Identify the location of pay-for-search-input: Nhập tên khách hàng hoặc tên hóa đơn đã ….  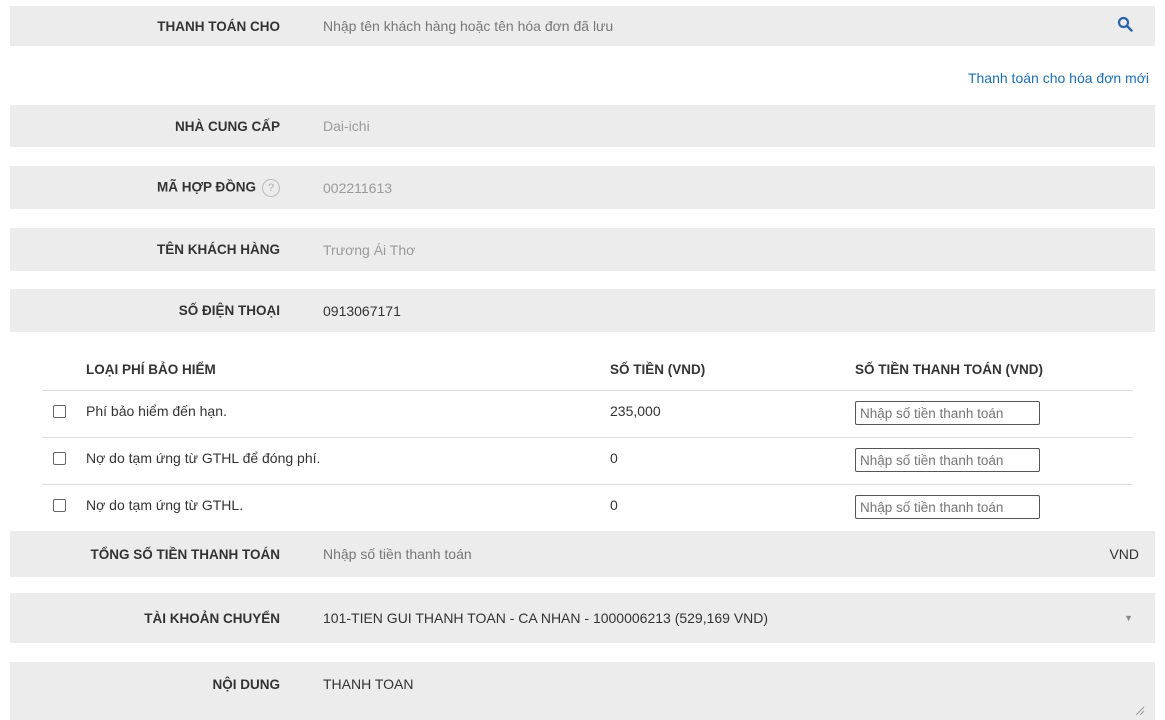
(739, 26).